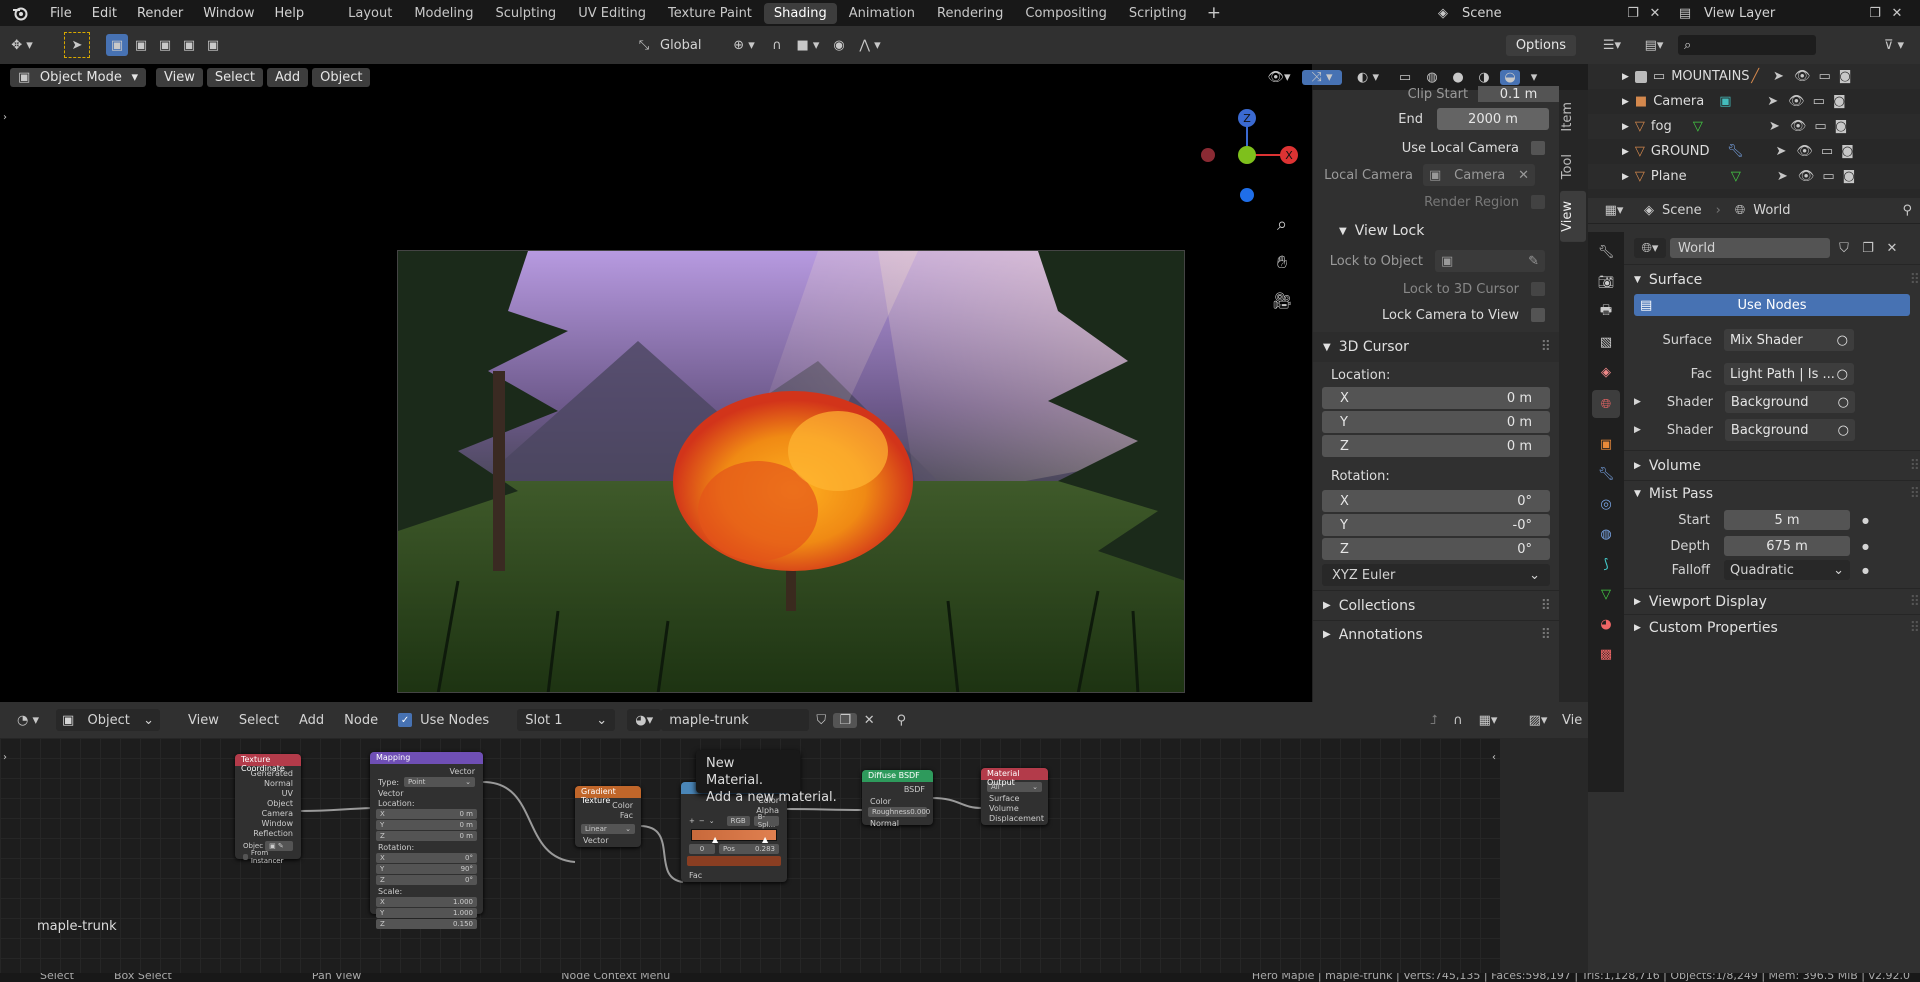  What do you see at coordinates (1606, 474) in the screenshot?
I see `modifier-tab-icon: 🔧︎` at bounding box center [1606, 474].